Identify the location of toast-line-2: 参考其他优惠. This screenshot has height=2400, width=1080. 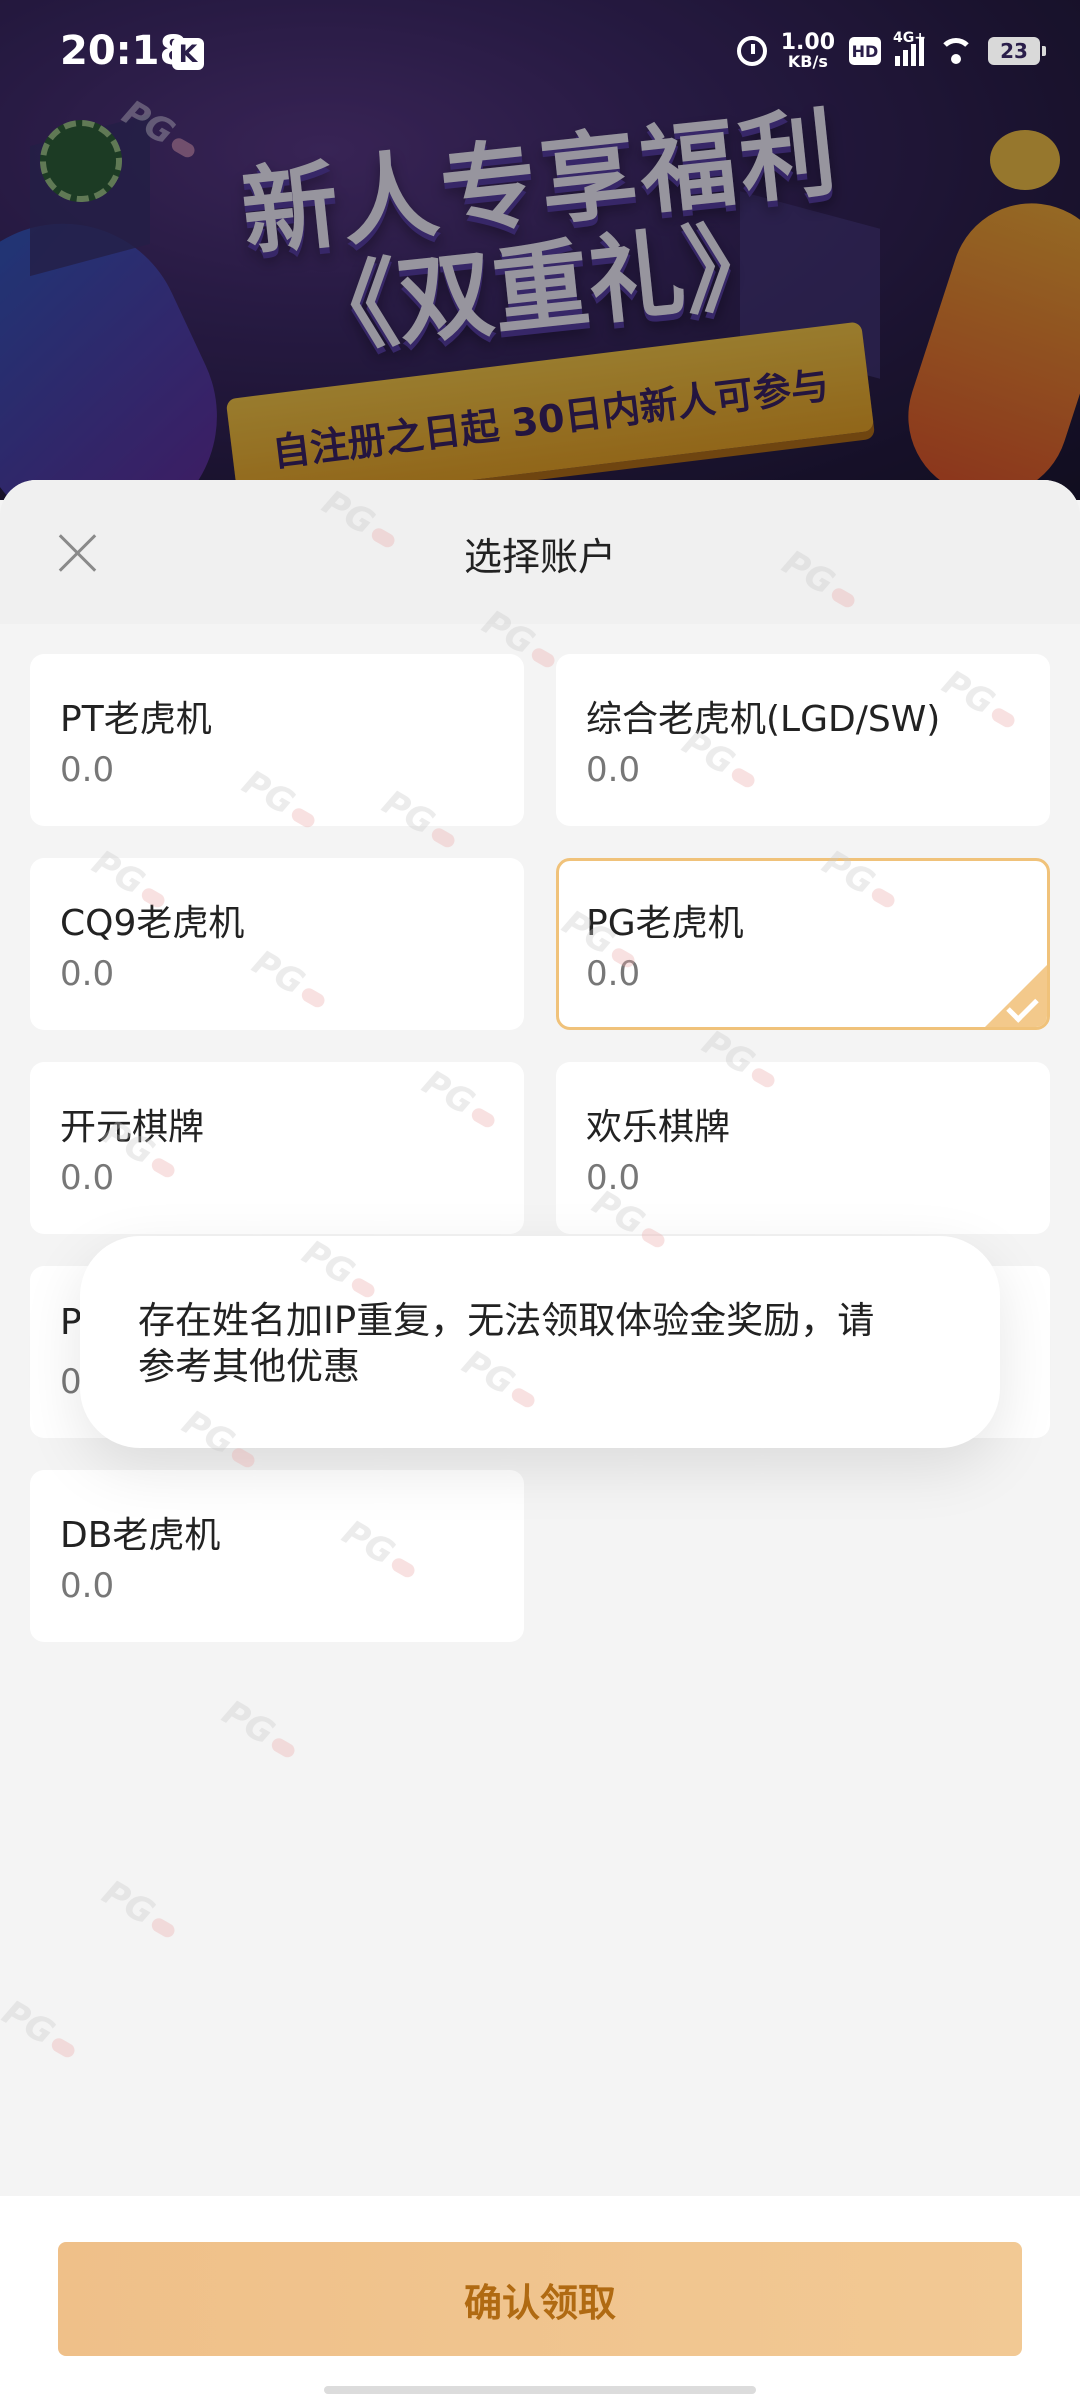
(249, 1366).